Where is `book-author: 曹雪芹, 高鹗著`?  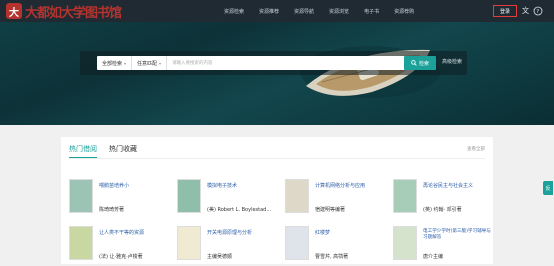
book-author: 曹雪芹, 高鹗著 is located at coordinates (332, 257).